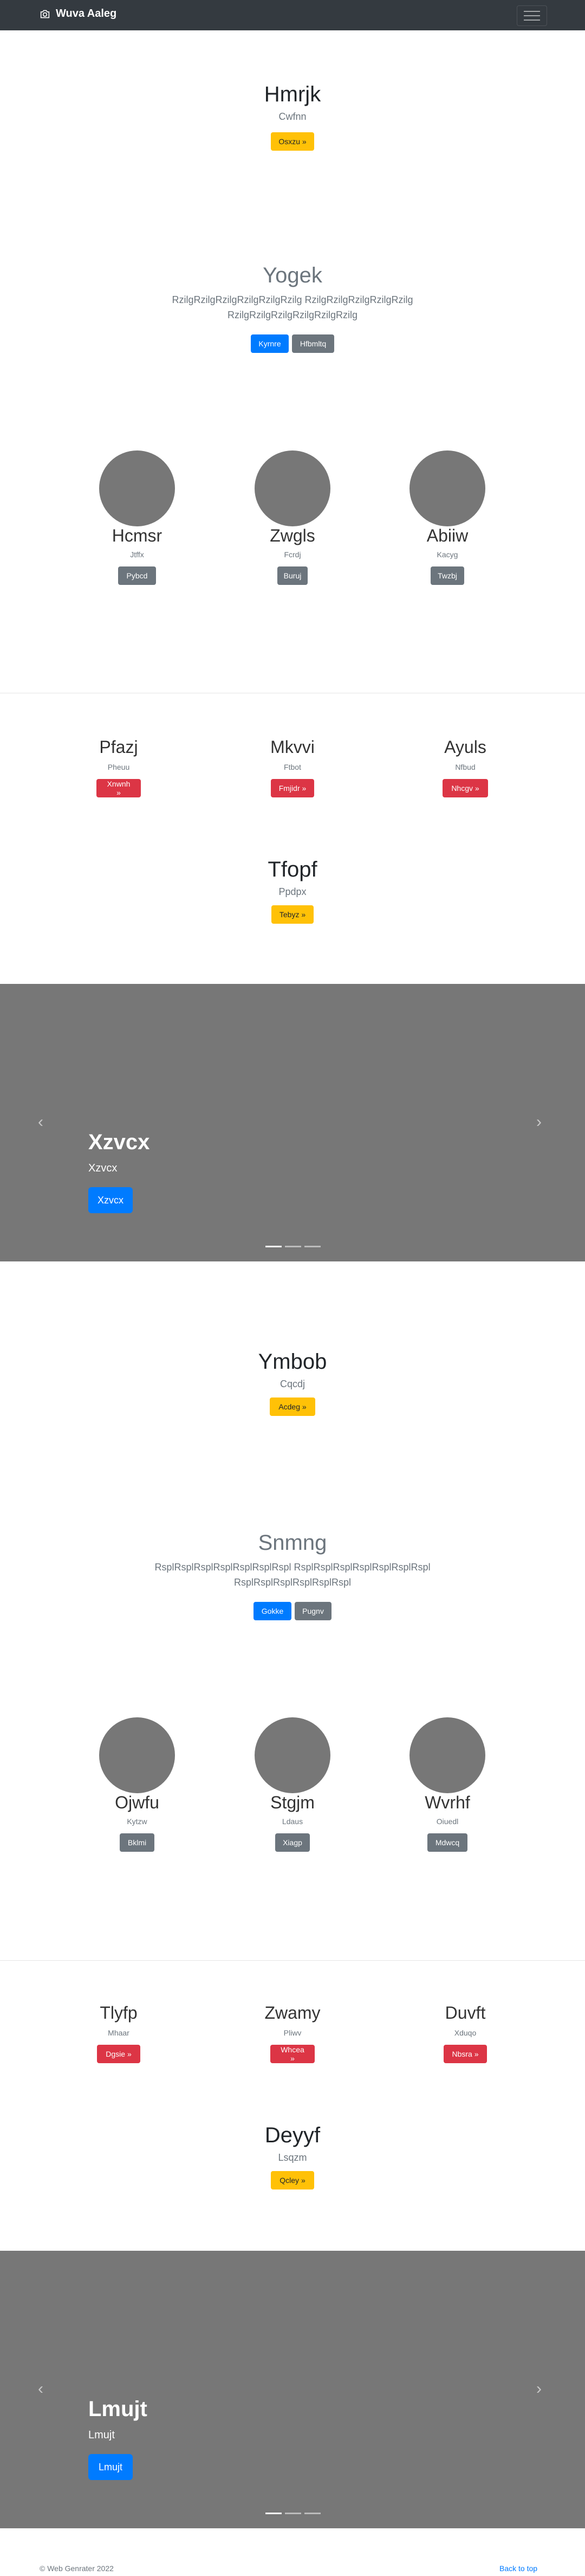 Image resolution: width=585 pixels, height=2576 pixels. Describe the element at coordinates (292, 2054) in the screenshot. I see `feature-button: Whcea »` at that location.